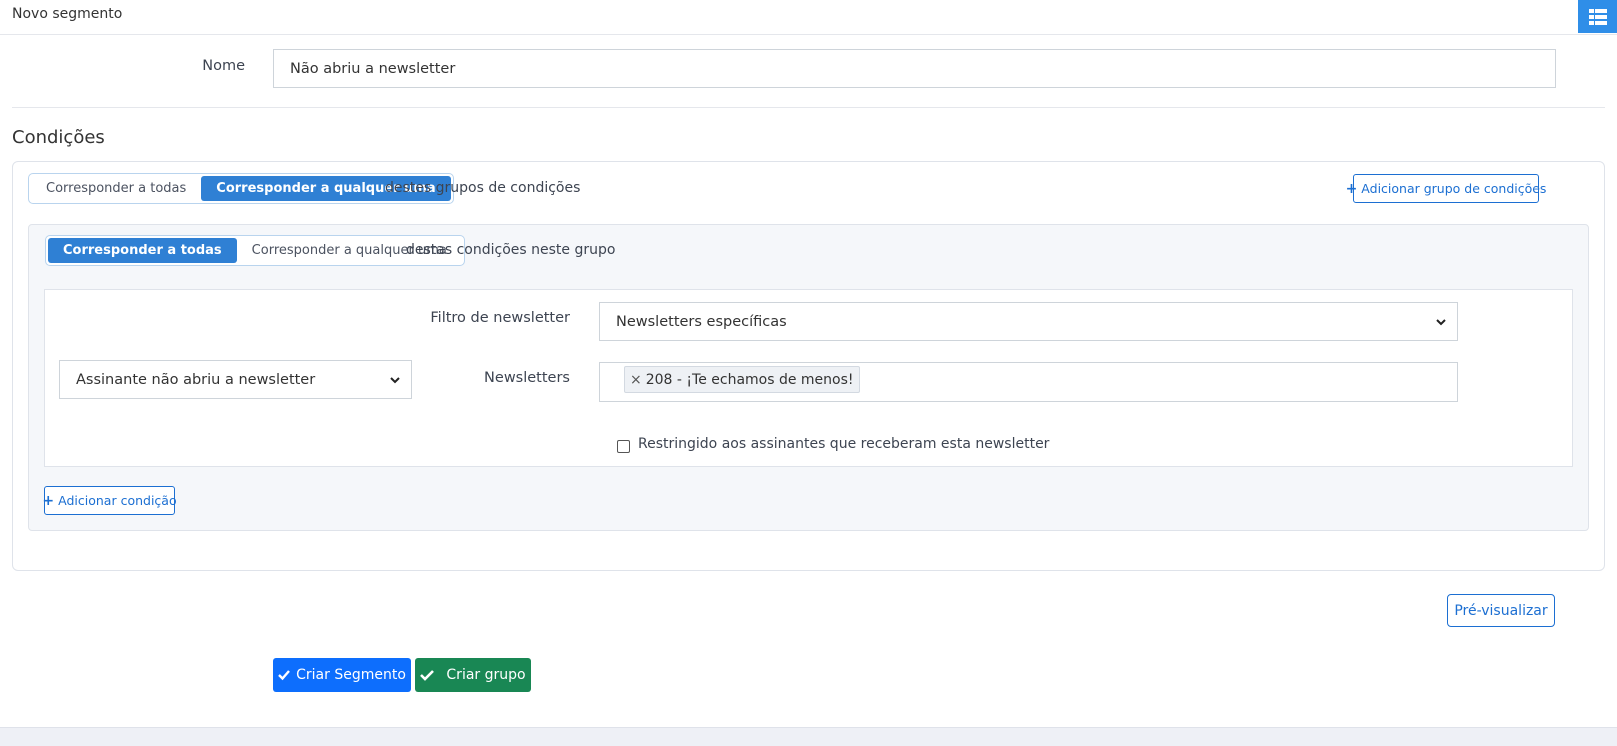 The width and height of the screenshot is (1617, 746). I want to click on menu-button, so click(1597, 16).